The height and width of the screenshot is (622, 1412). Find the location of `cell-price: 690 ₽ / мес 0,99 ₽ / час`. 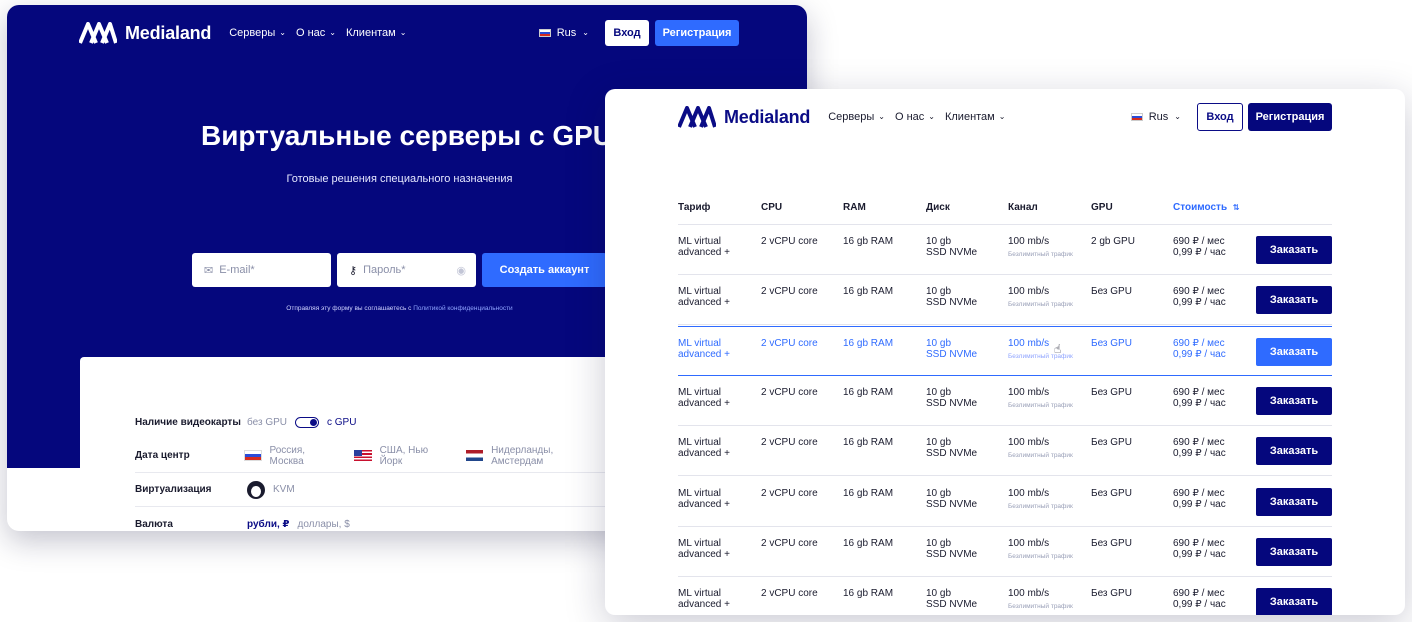

cell-price: 690 ₽ / мес 0,99 ₽ / час is located at coordinates (1199, 448).